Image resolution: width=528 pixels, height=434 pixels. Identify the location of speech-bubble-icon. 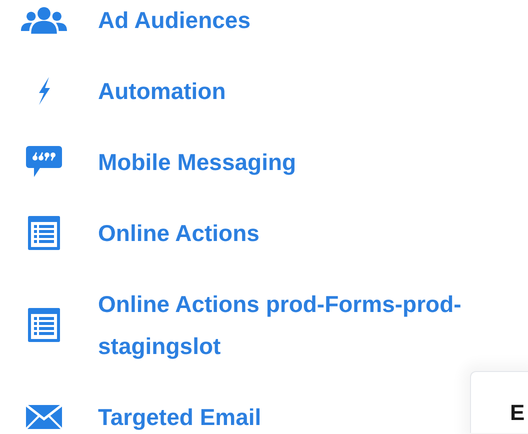
(44, 162).